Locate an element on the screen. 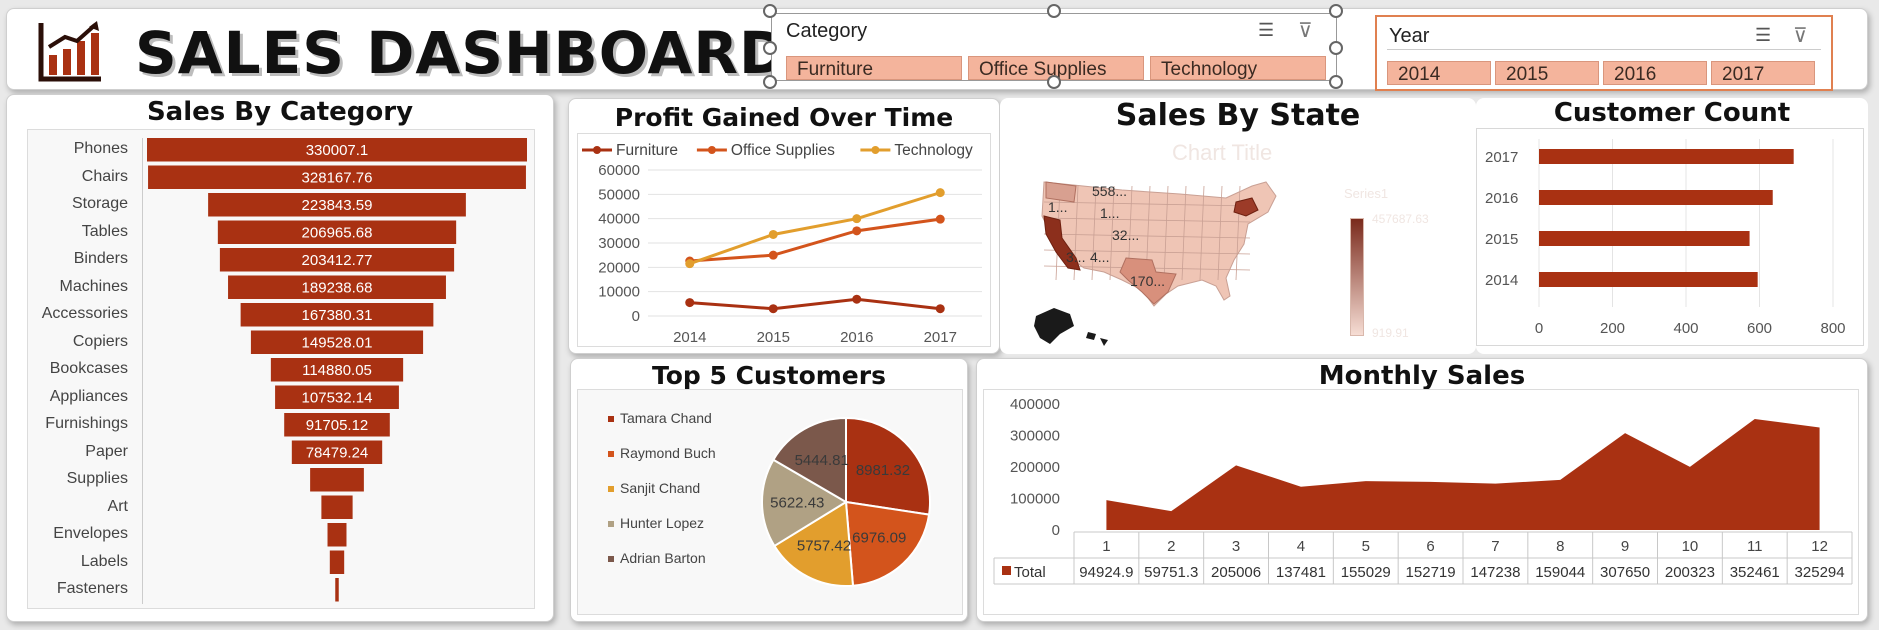 The image size is (1879, 630). category-label: Storage is located at coordinates (99, 203).